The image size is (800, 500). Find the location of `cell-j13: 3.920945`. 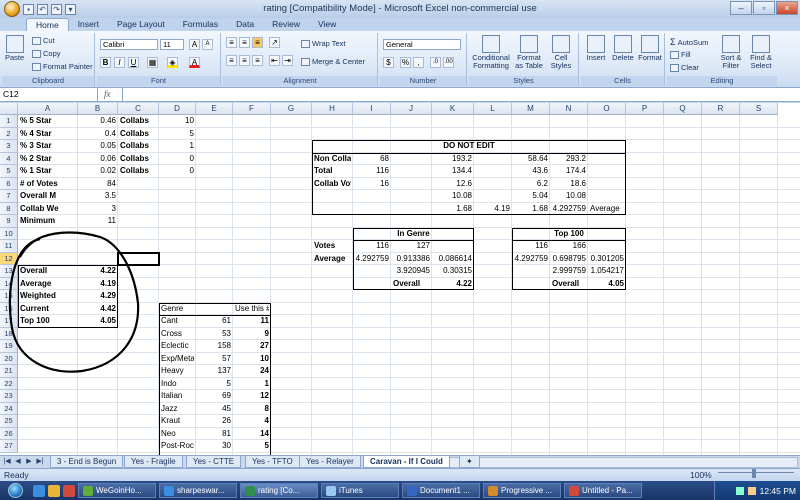

cell-j13: 3.920945 is located at coordinates (411, 271).